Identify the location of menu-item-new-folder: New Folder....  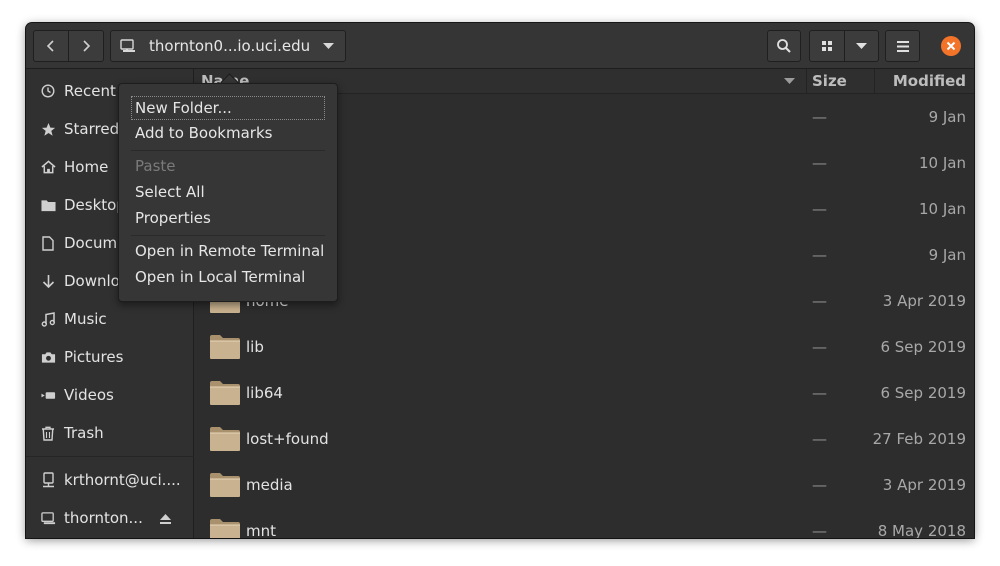
(228, 108).